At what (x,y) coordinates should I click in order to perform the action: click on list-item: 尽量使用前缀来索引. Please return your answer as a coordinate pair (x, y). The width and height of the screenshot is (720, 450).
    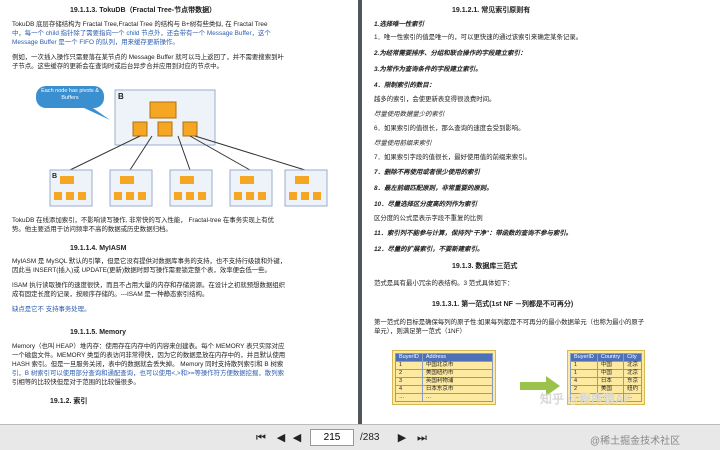
    Looking at the image, I should click on (403, 143).